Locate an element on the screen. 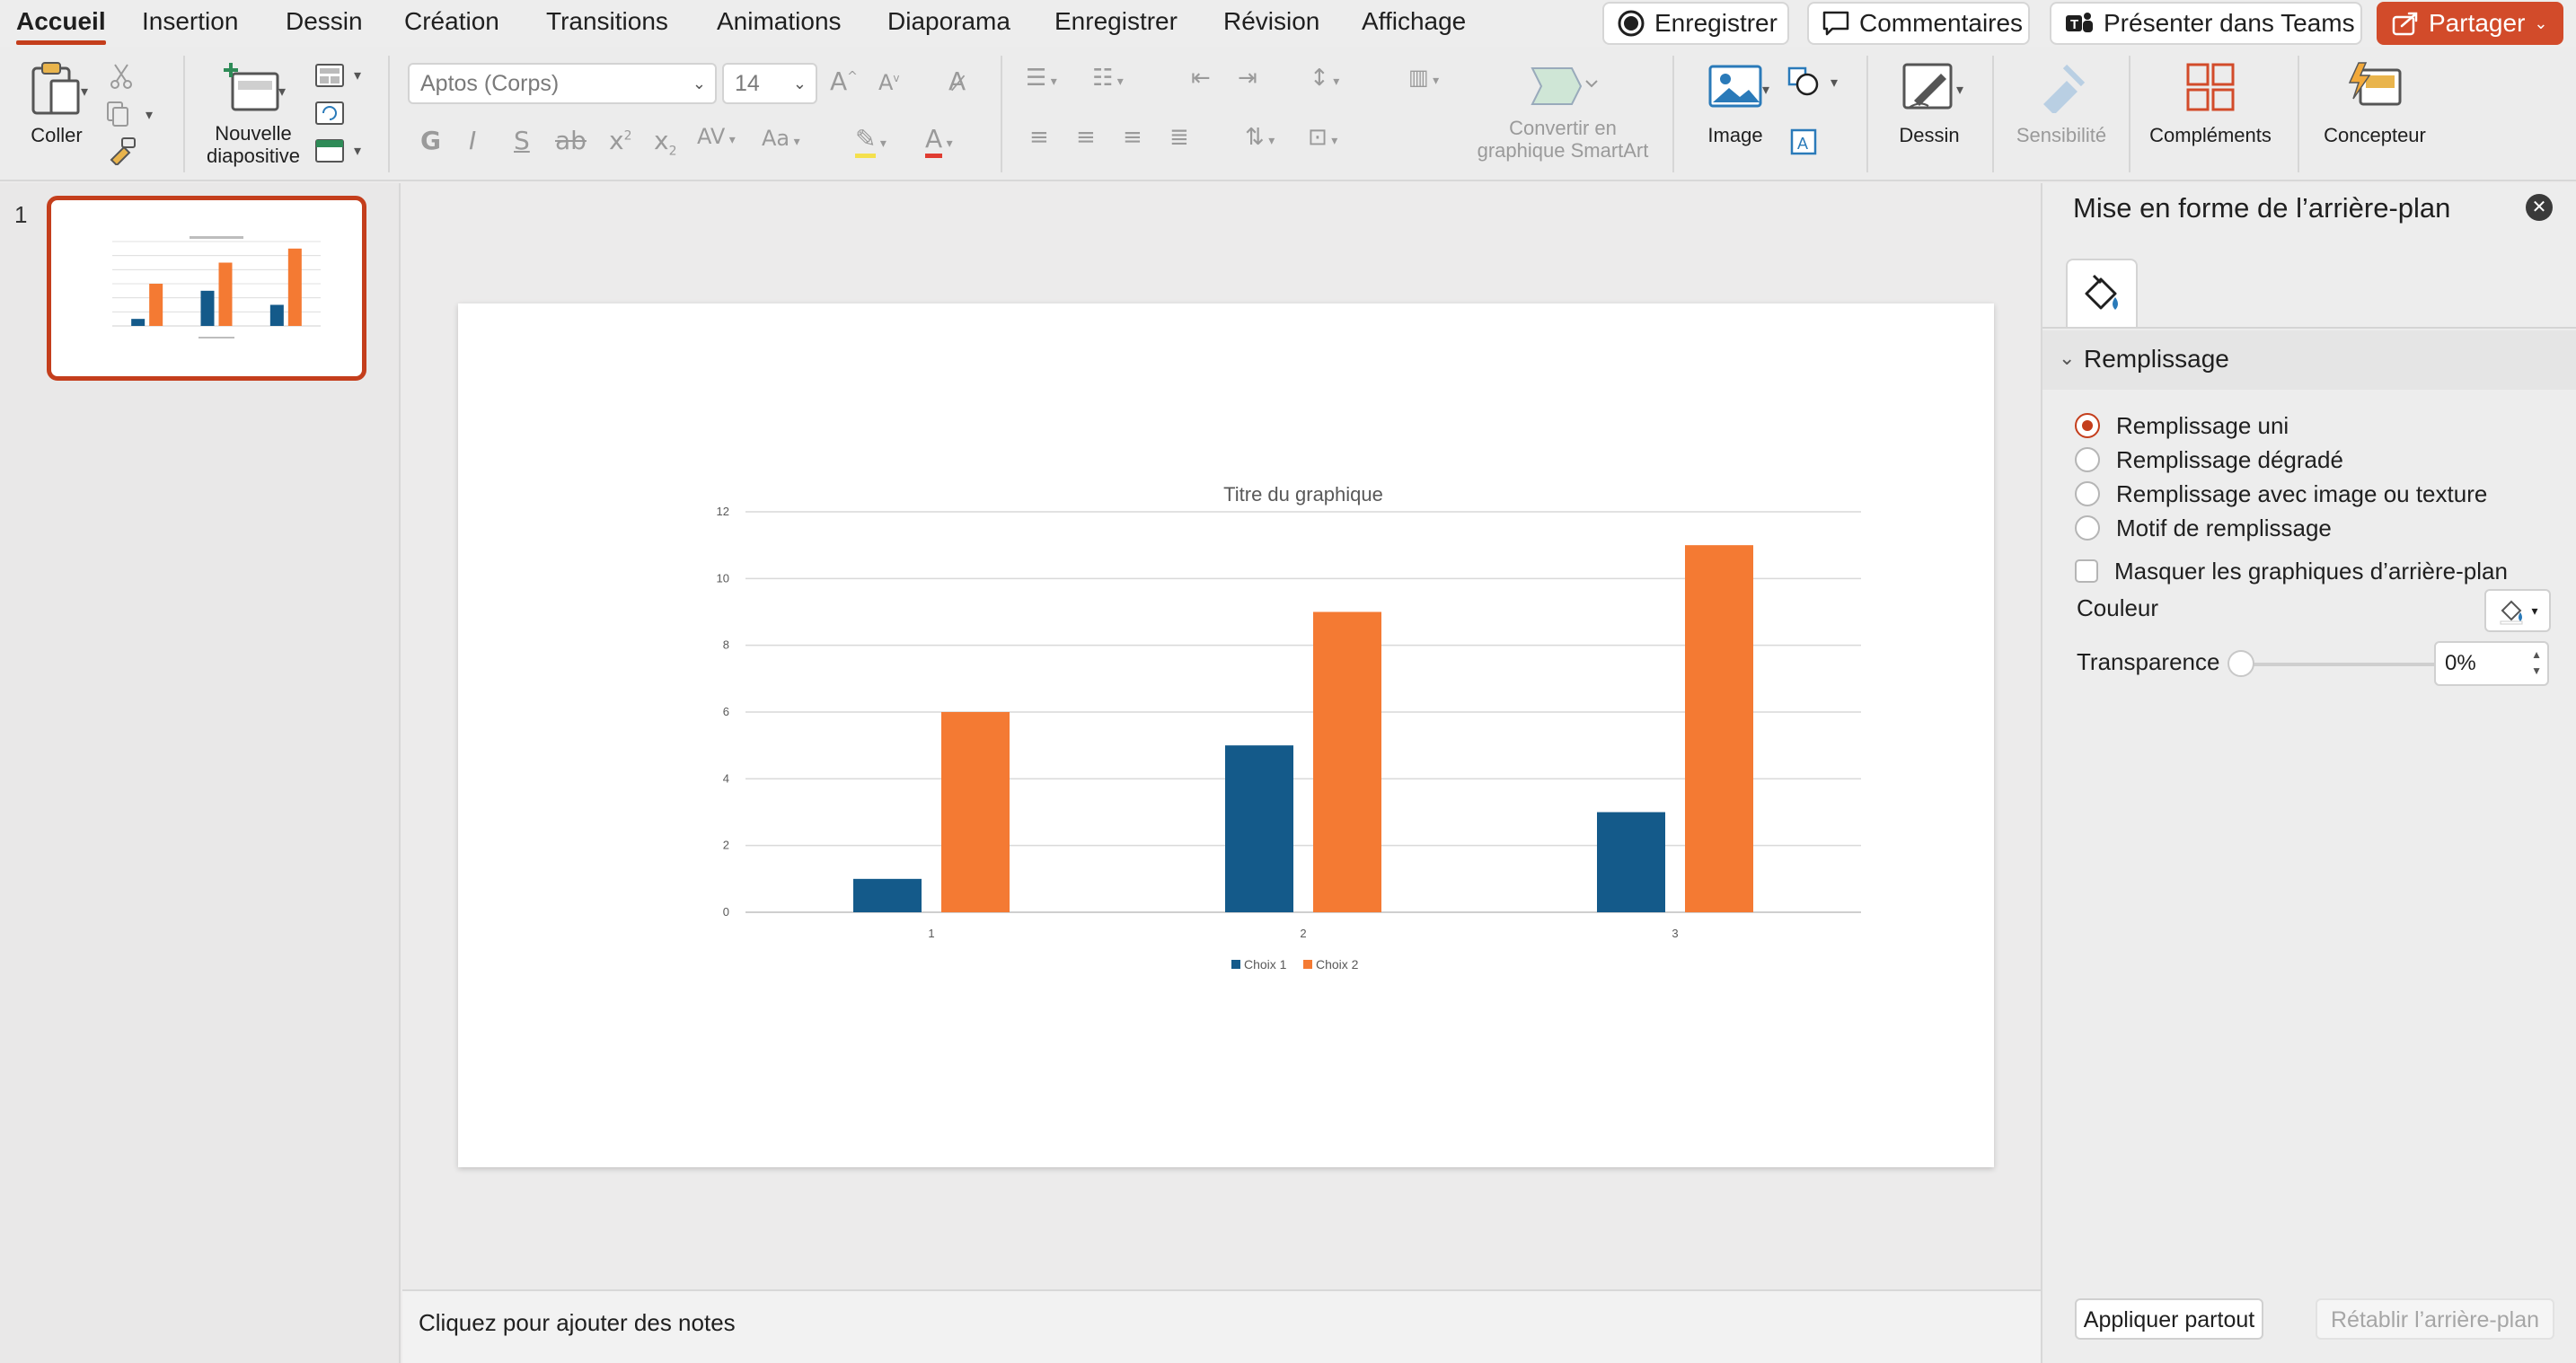 The height and width of the screenshot is (1363, 2576). align-right-icon: ≡ is located at coordinates (1132, 137).